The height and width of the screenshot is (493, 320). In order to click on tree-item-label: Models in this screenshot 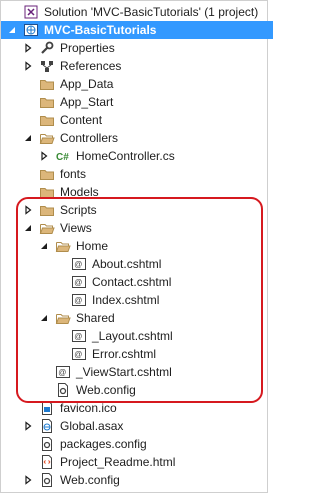, I will do `click(79, 192)`.